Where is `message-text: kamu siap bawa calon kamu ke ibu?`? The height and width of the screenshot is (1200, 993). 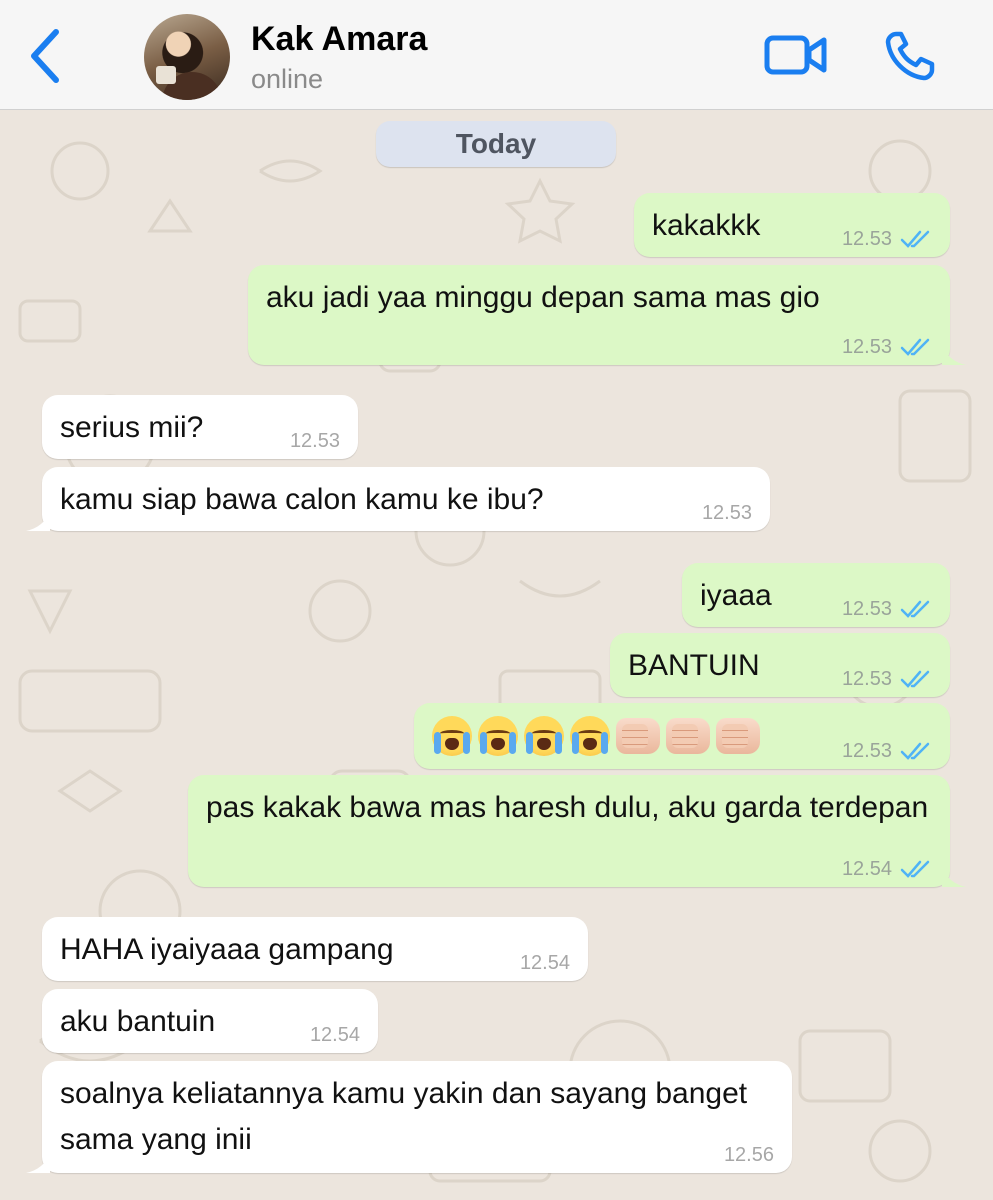 message-text: kamu siap bawa calon kamu ke ibu? is located at coordinates (302, 499).